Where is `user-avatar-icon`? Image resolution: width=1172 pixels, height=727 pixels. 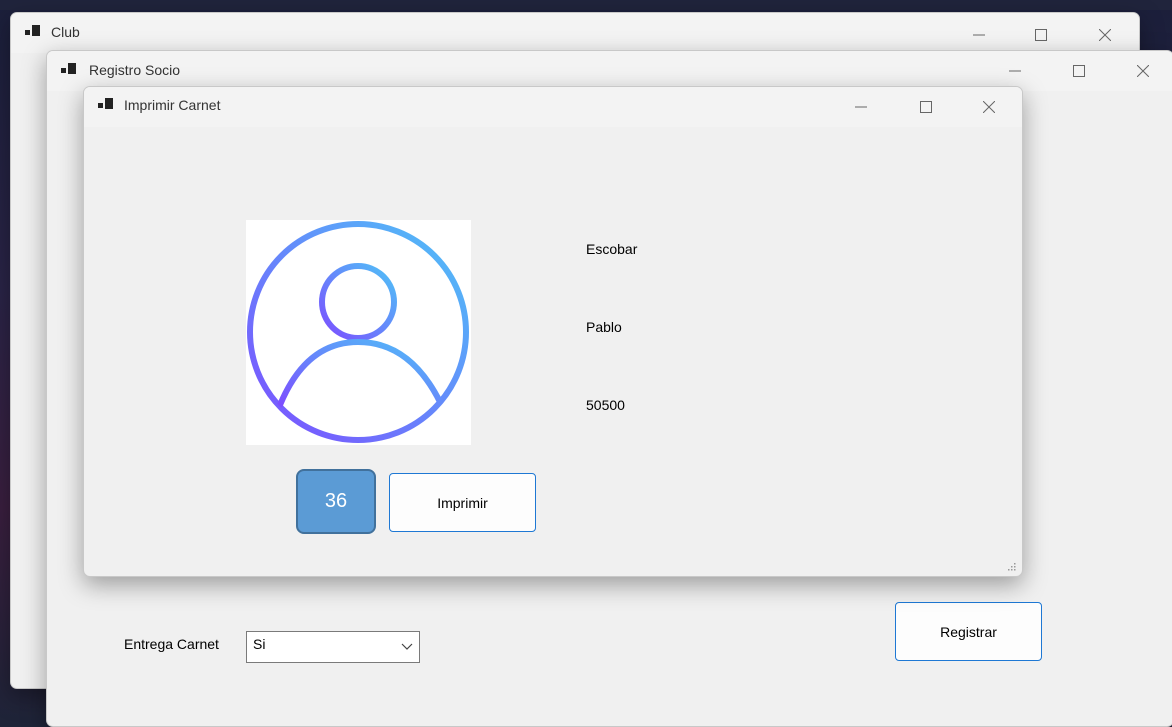
user-avatar-icon is located at coordinates (358, 332).